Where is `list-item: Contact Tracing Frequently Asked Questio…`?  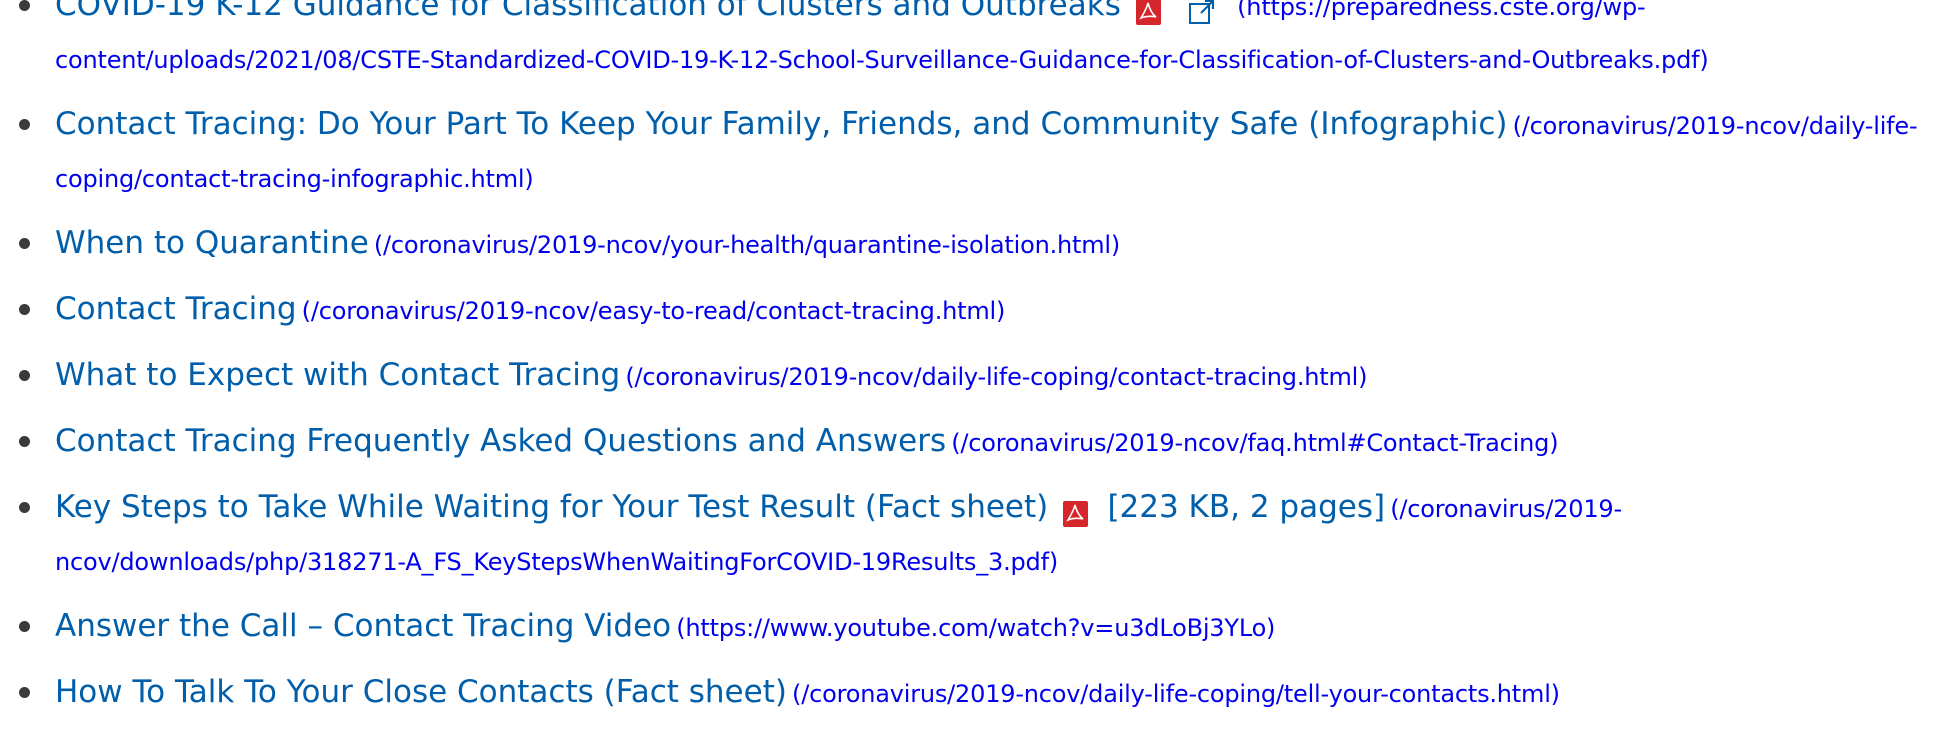
list-item: Contact Tracing Frequently Asked Questio… is located at coordinates (977, 443).